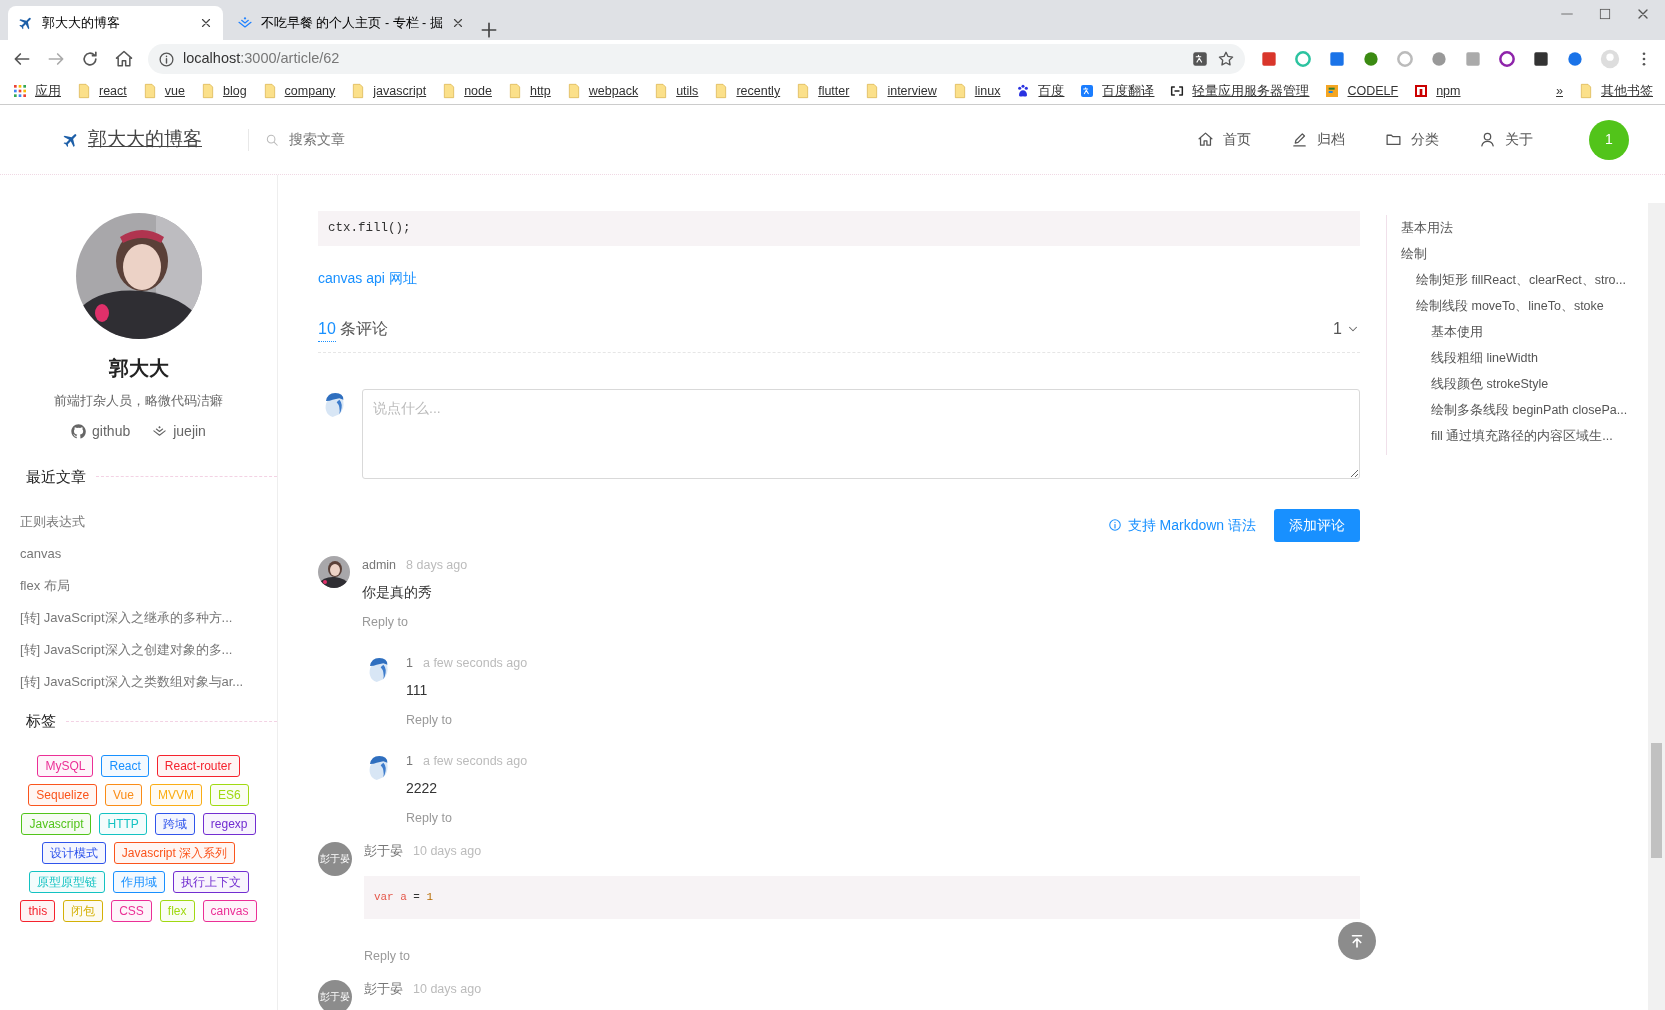  I want to click on bookmark: flutter, so click(822, 91).